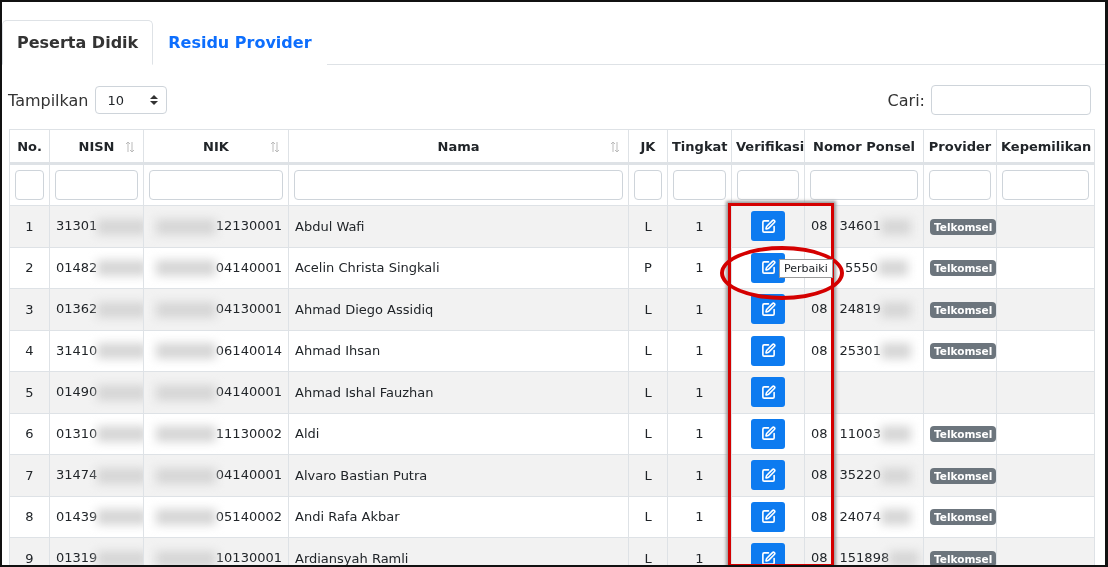 The height and width of the screenshot is (567, 1108). What do you see at coordinates (78, 42) in the screenshot?
I see `tab: Peserta Didik` at bounding box center [78, 42].